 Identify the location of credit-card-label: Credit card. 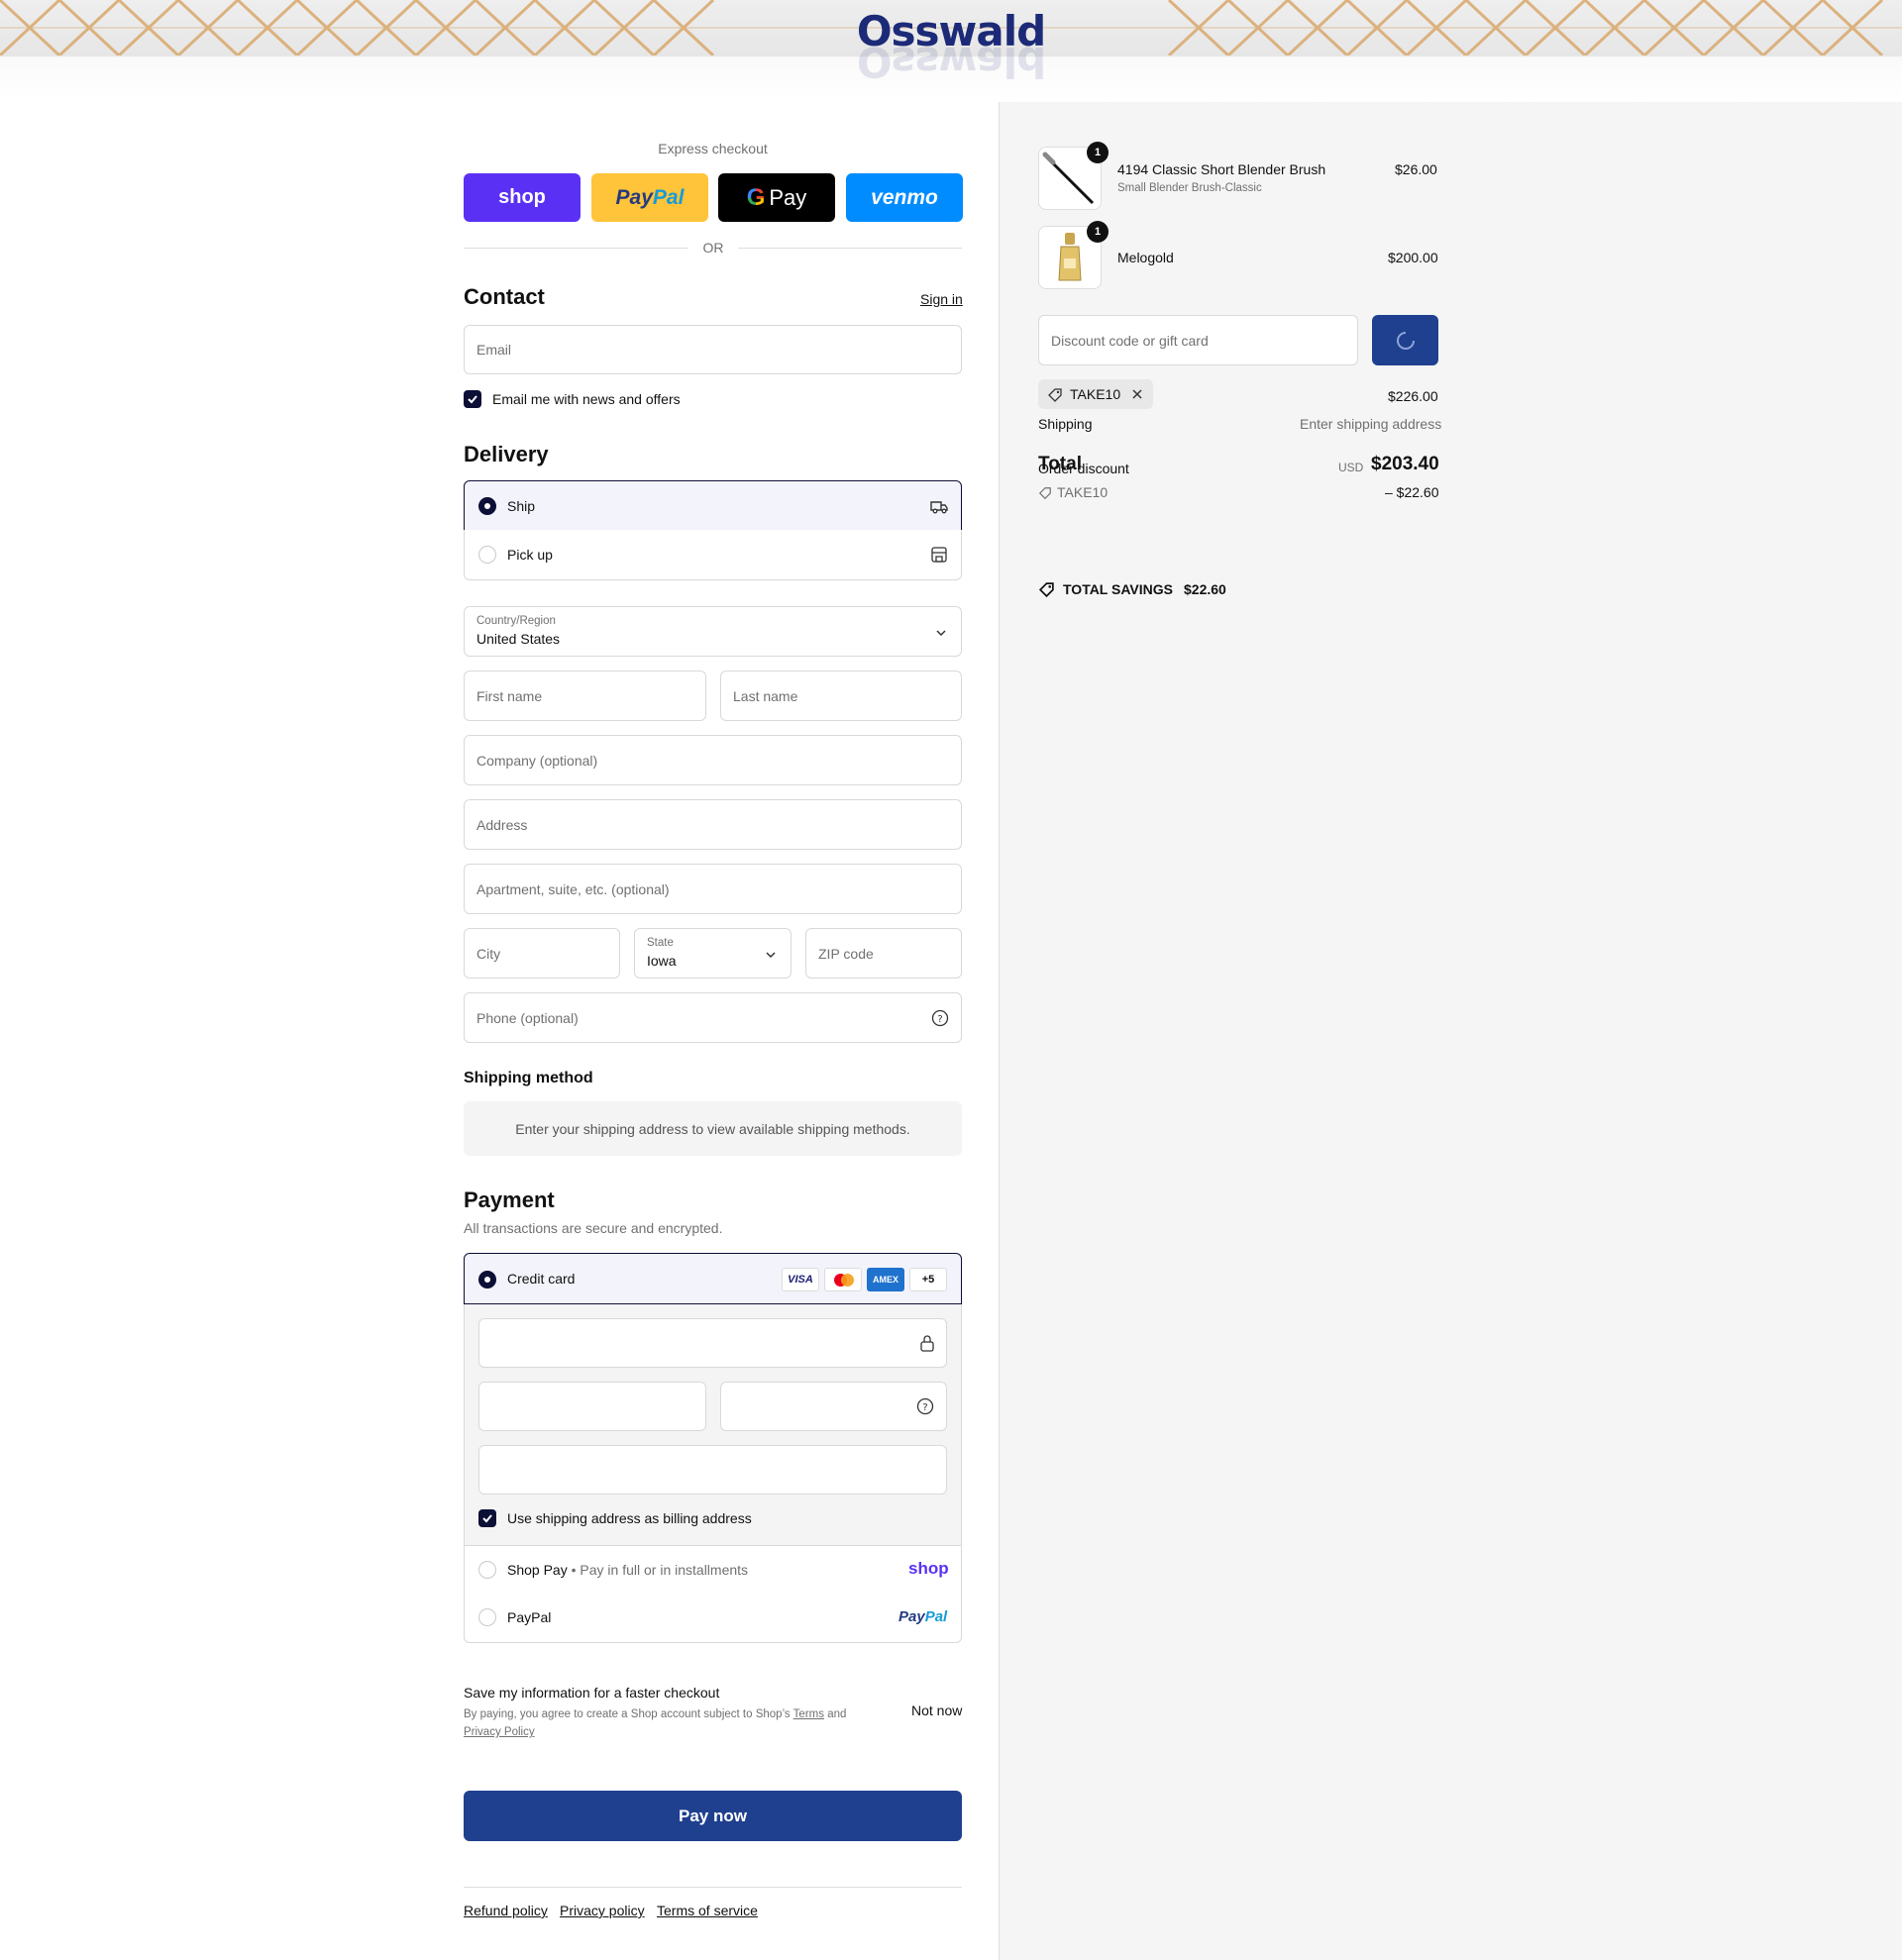
(541, 1279).